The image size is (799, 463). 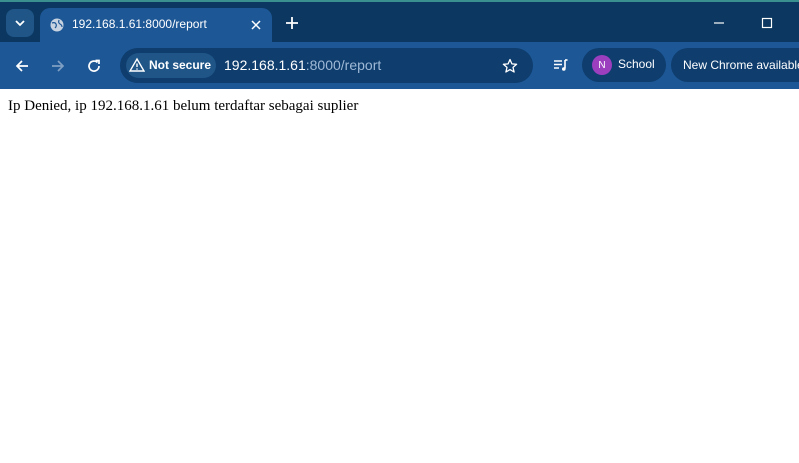 I want to click on update-chrome-label: New Chrome available, so click(x=741, y=65).